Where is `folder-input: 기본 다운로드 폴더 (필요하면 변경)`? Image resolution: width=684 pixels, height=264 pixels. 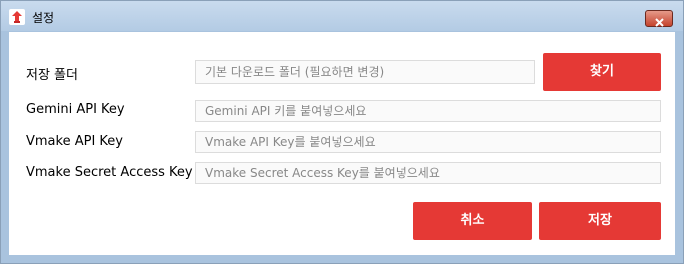 folder-input: 기본 다운로드 폴더 (필요하면 변경) is located at coordinates (365, 72).